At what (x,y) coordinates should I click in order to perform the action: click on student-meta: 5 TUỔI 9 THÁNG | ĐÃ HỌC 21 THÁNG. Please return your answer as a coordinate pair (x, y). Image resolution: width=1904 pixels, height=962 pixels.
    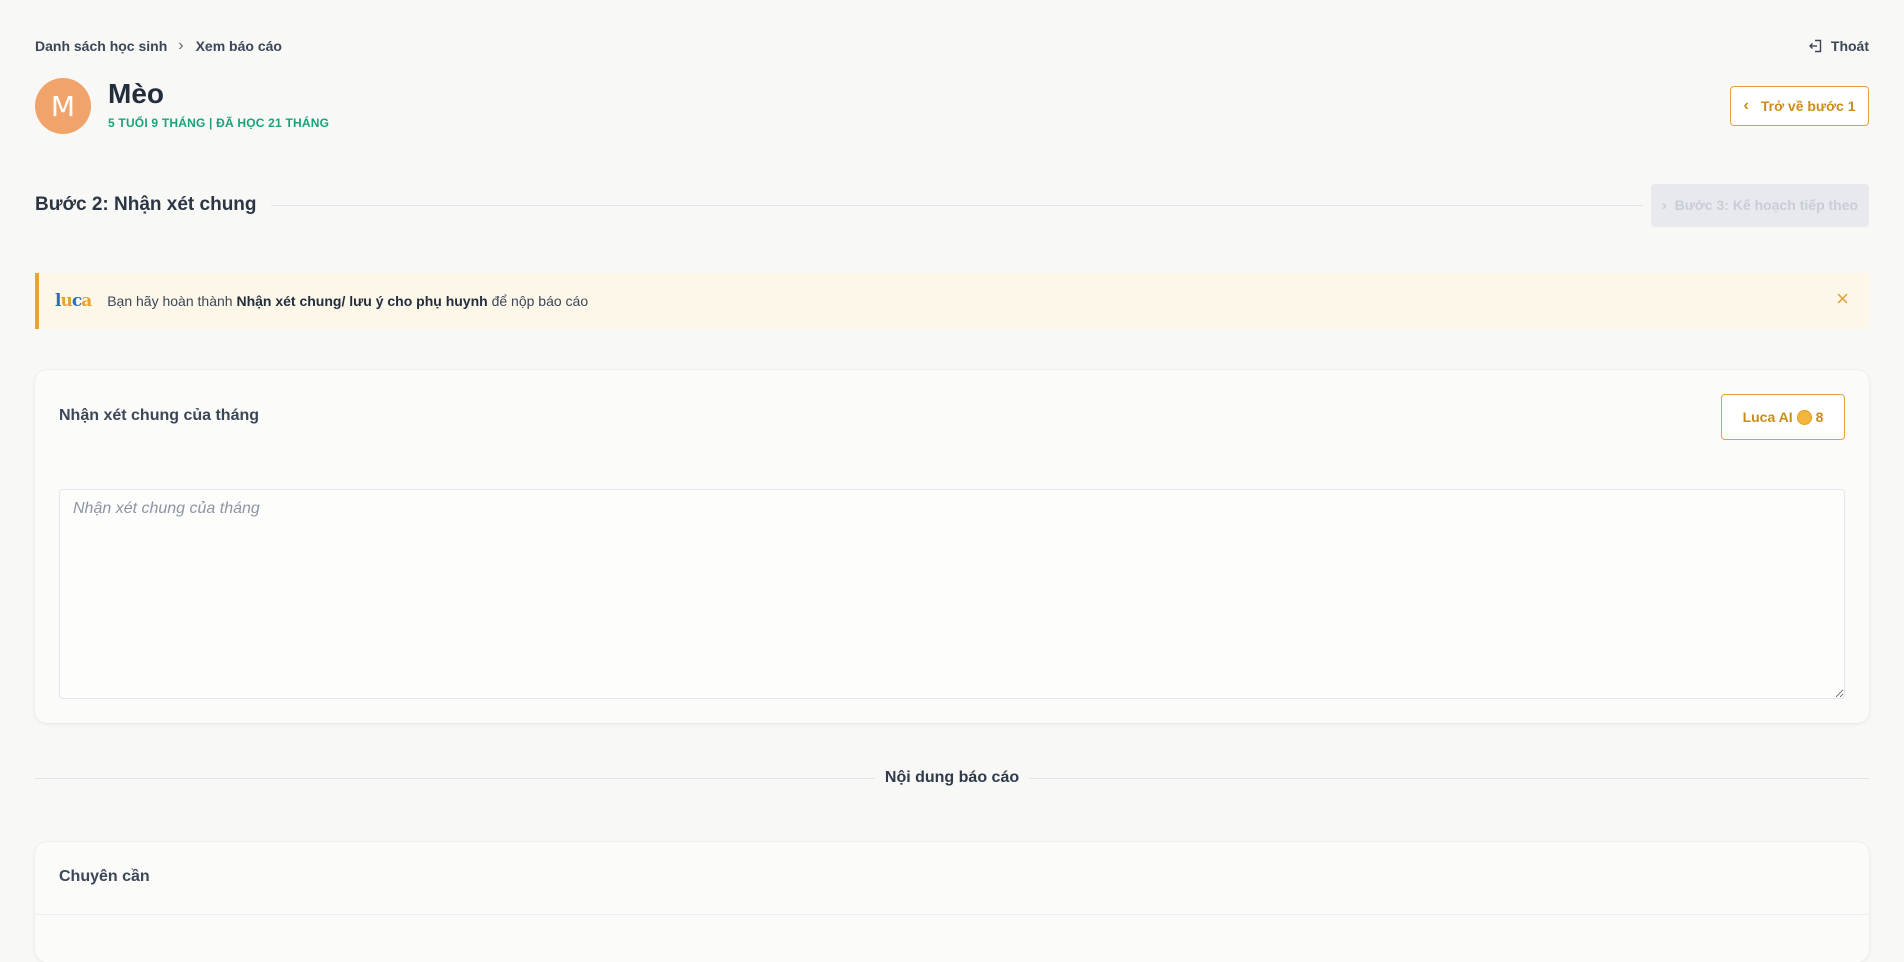
    Looking at the image, I should click on (219, 123).